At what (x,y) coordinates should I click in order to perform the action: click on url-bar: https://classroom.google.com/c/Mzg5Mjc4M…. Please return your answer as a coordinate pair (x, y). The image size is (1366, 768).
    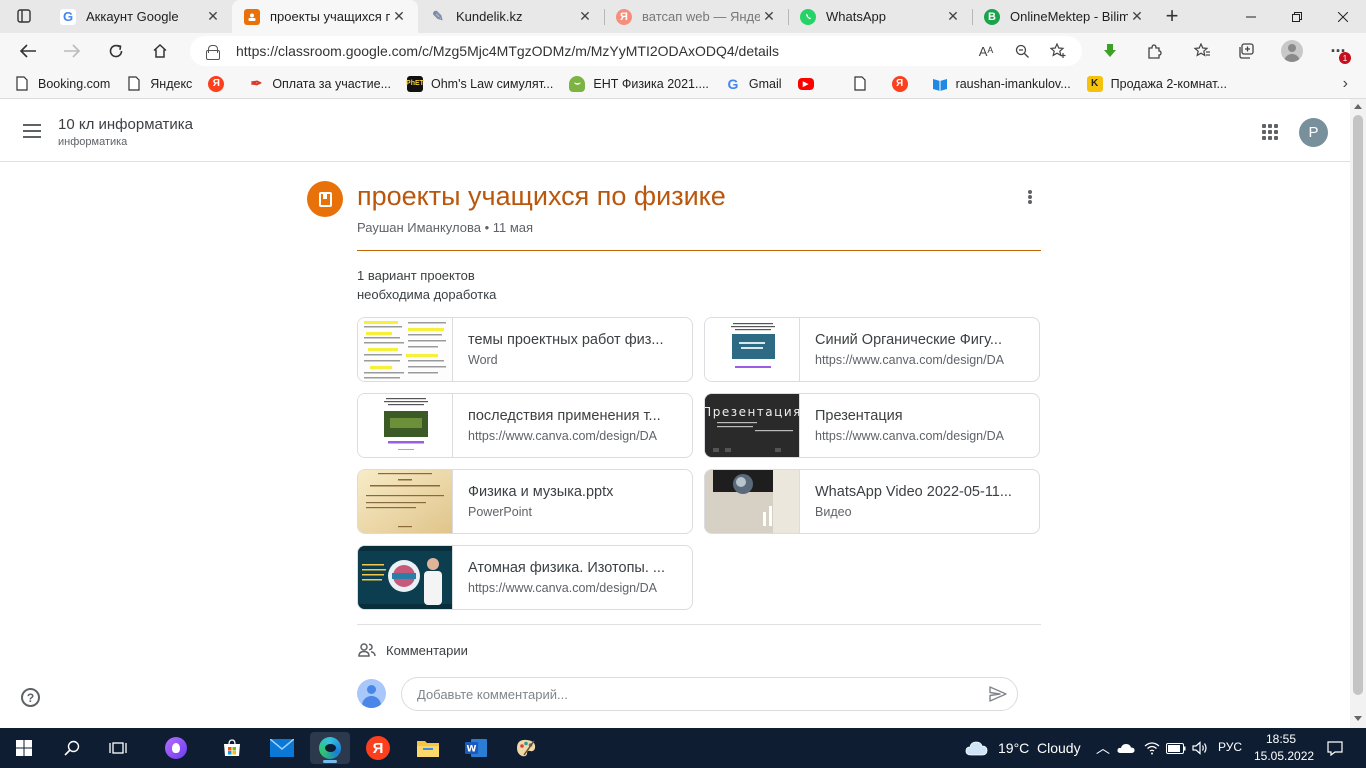
    Looking at the image, I should click on (636, 51).